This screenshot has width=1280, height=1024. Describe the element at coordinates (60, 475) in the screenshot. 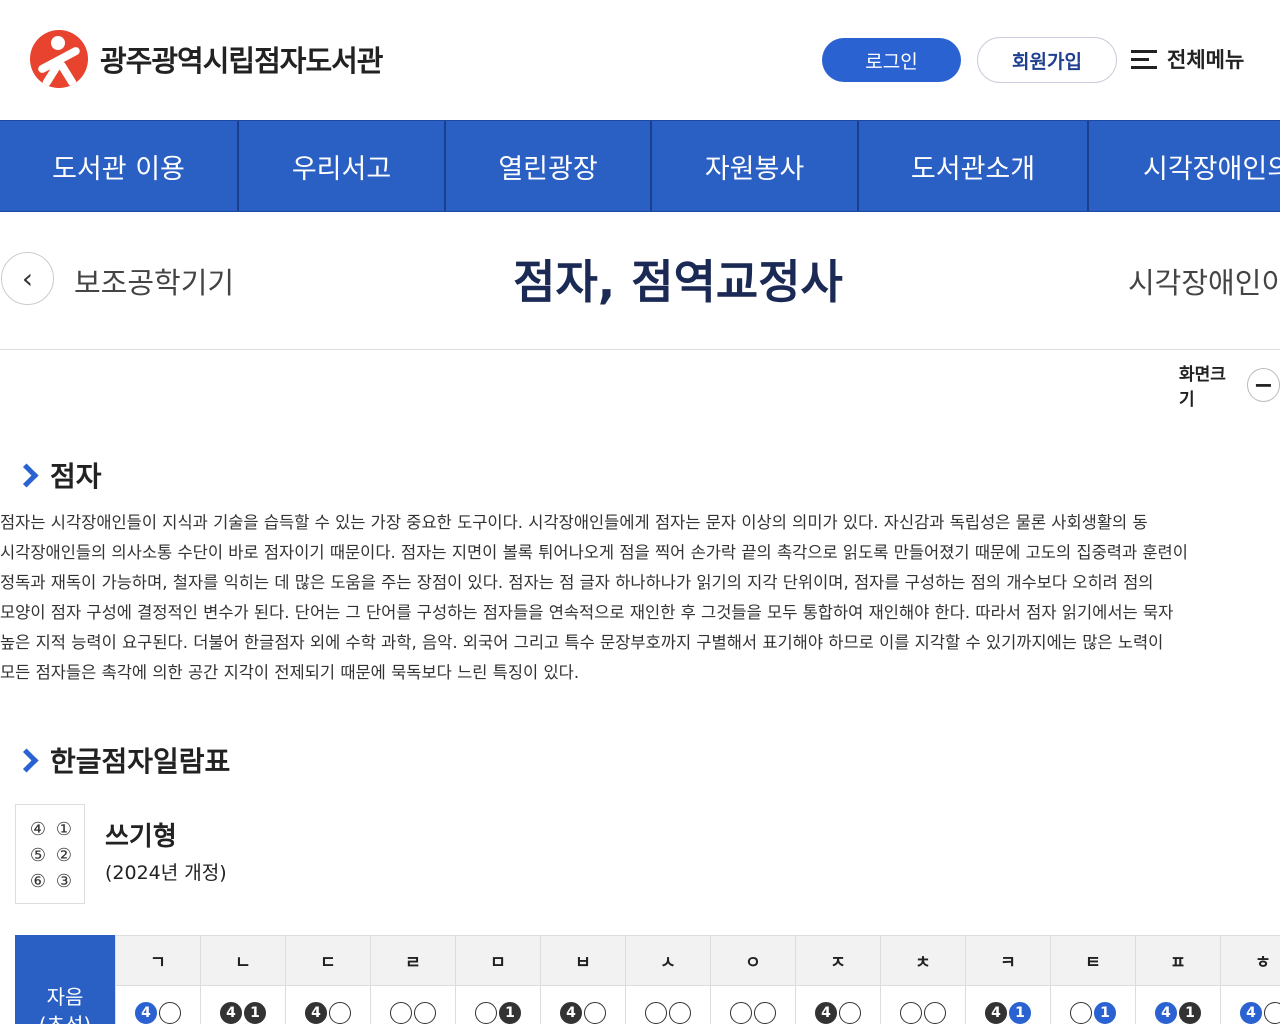

I see `section-heading-braille: 점자` at that location.